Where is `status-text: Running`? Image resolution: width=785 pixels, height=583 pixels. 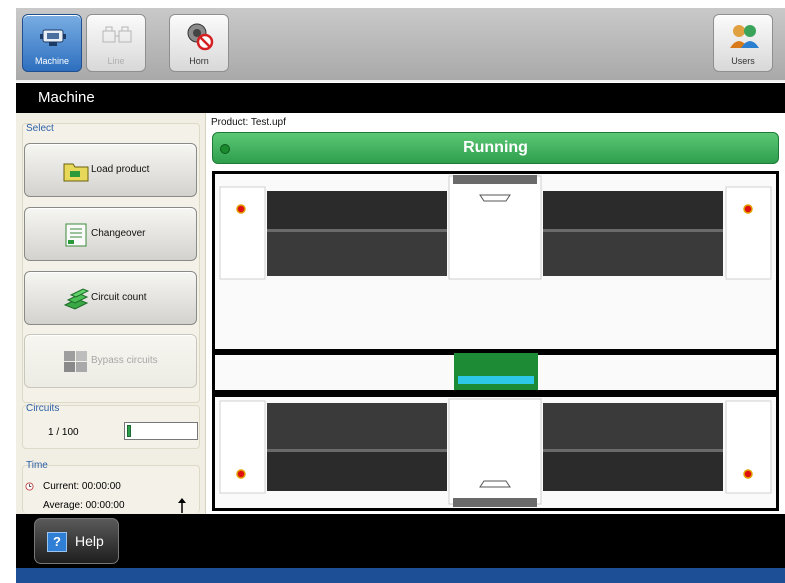
status-text: Running is located at coordinates (495, 147).